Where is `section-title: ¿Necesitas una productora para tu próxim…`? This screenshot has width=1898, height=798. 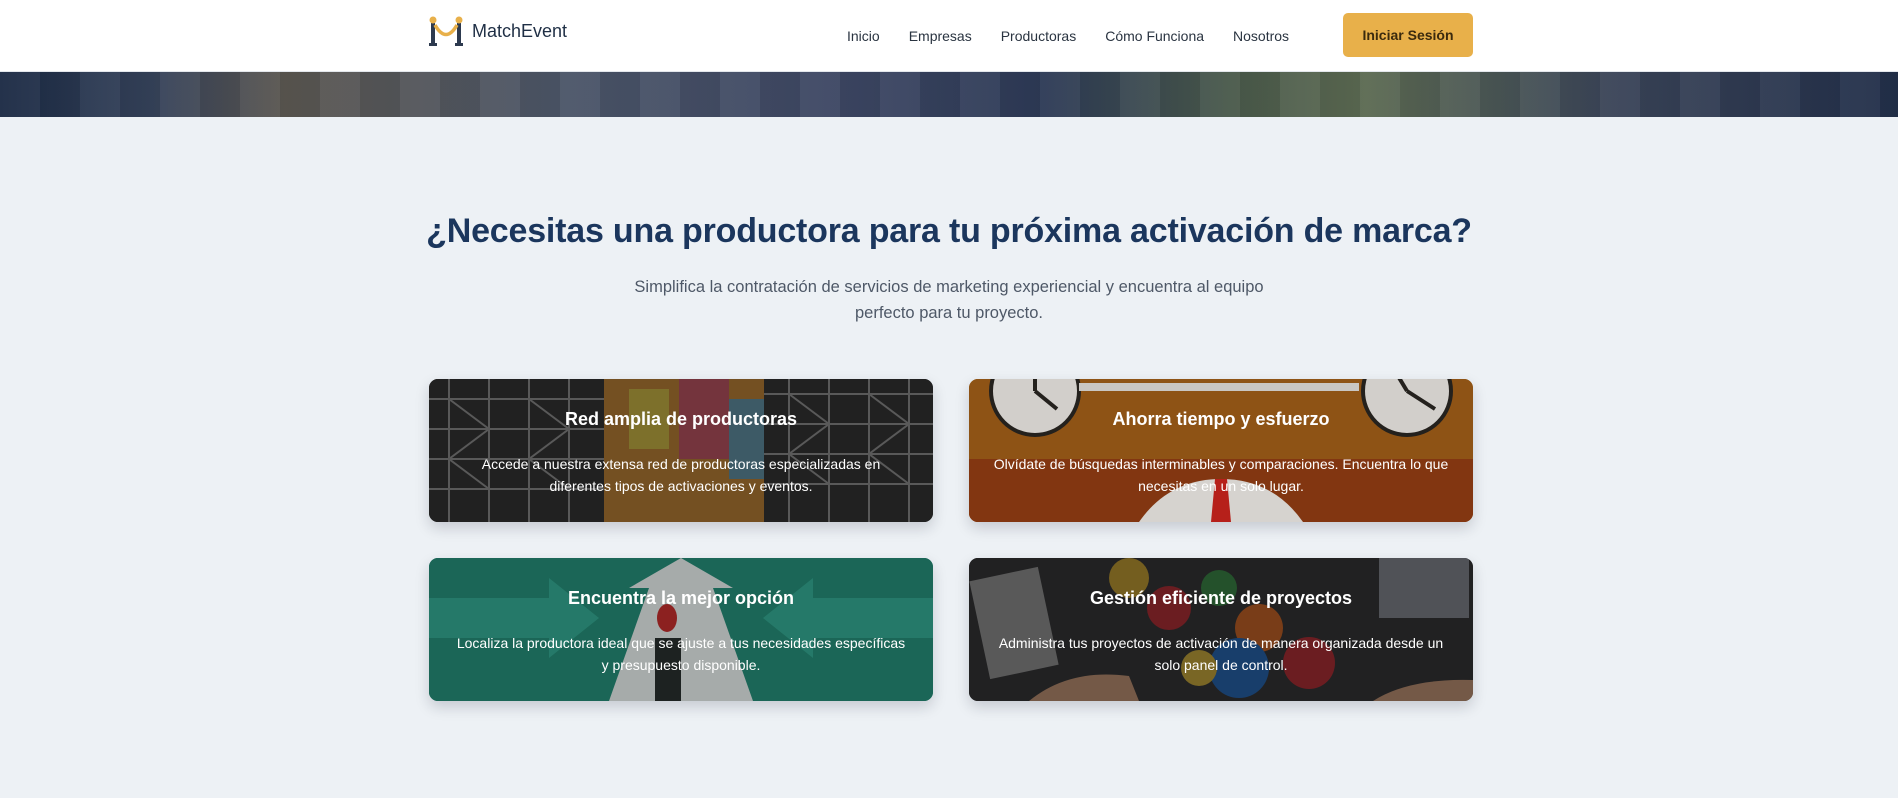 section-title: ¿Necesitas una productora para tu próxim… is located at coordinates (949, 231).